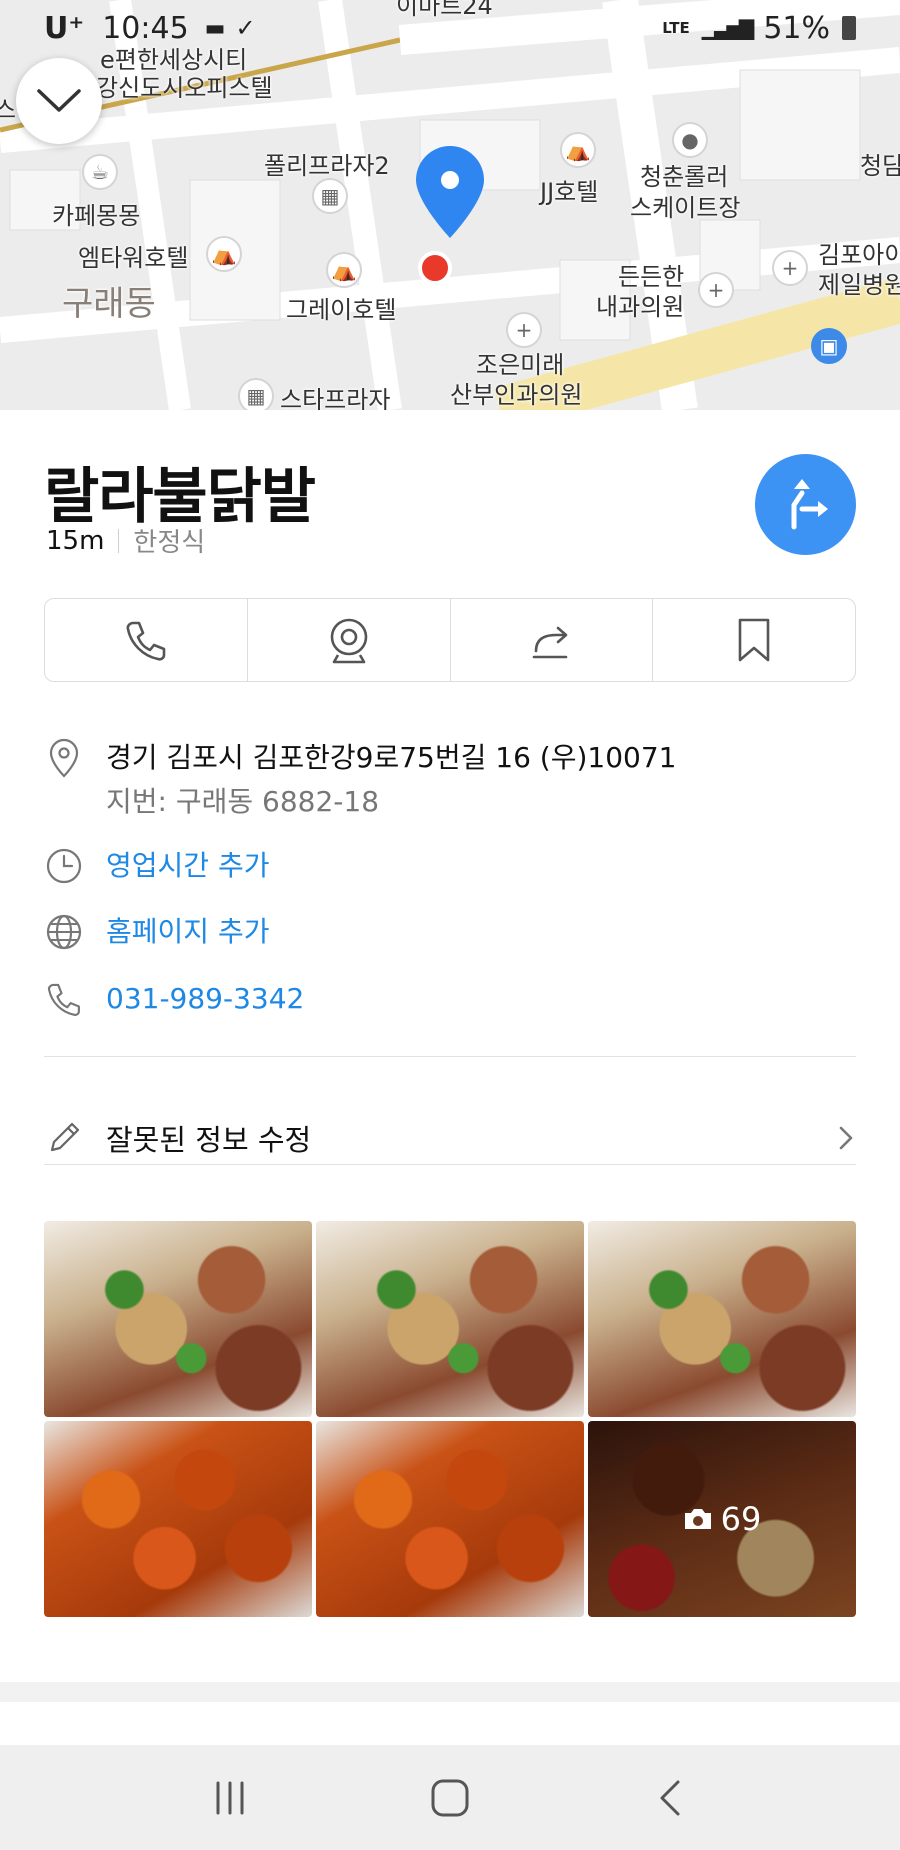  I want to click on collapse-sheet-button, so click(59, 101).